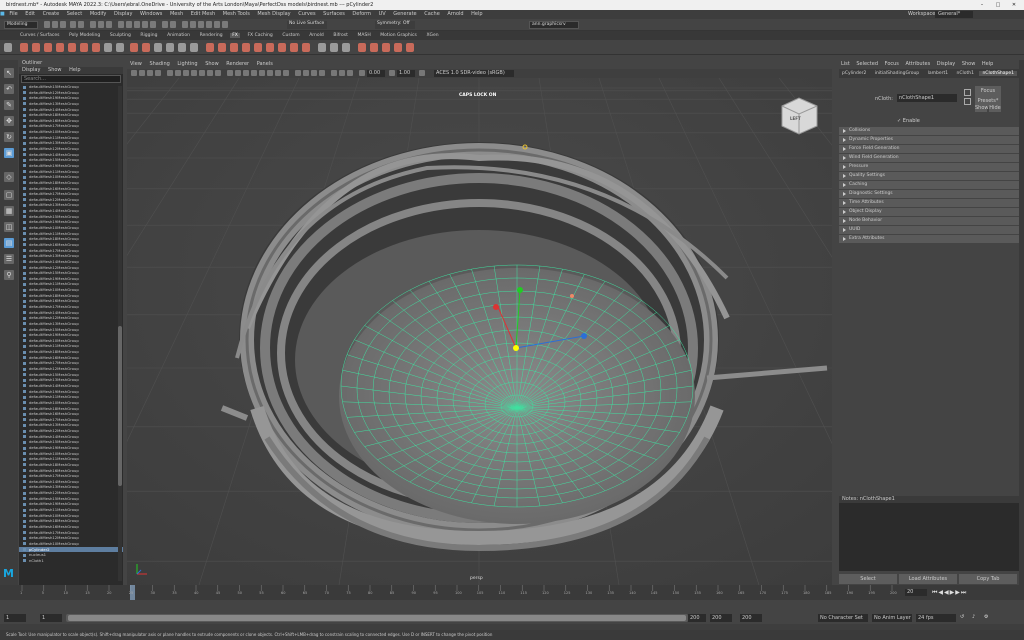  Describe the element at coordinates (307, 25) in the screenshot. I see `live-surface-label: No Live Surface` at that location.